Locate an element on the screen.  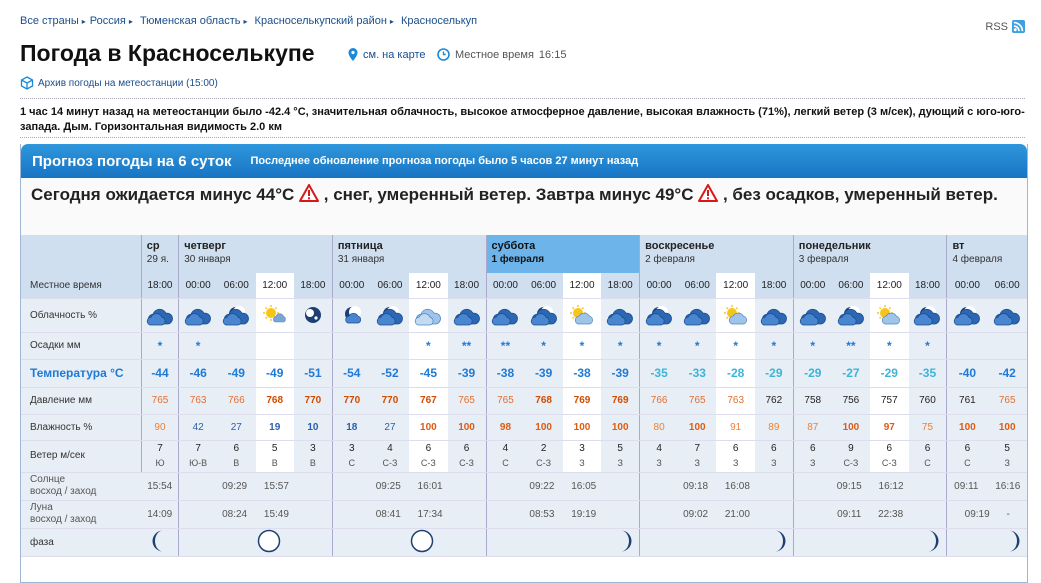
day-header-5: понедельник 3 февраля is located at coordinates (869, 254).